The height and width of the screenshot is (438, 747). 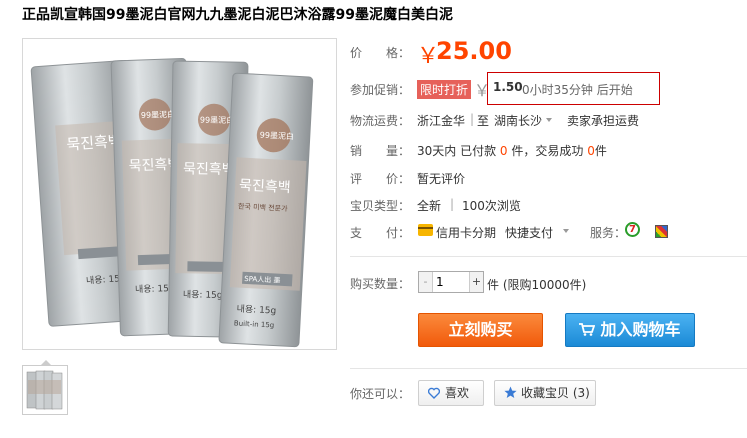 What do you see at coordinates (491, 206) in the screenshot?
I see `item-views: 100次浏览` at bounding box center [491, 206].